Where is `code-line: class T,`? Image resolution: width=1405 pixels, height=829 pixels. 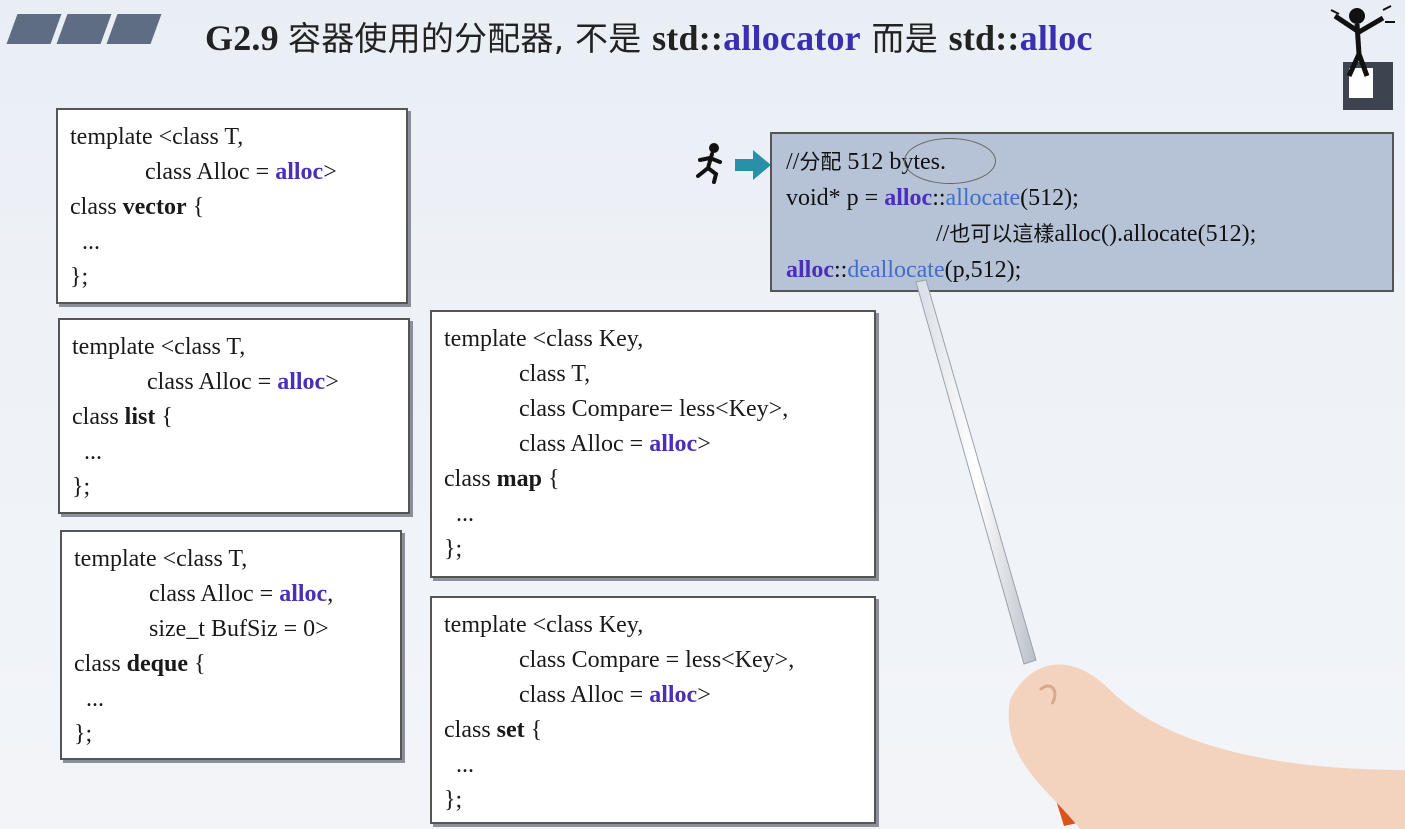 code-line: class T, is located at coordinates (555, 374).